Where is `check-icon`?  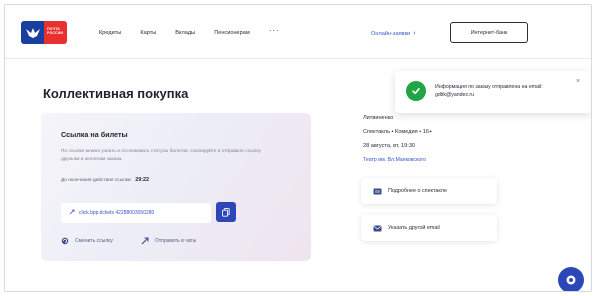 check-icon is located at coordinates (416, 91).